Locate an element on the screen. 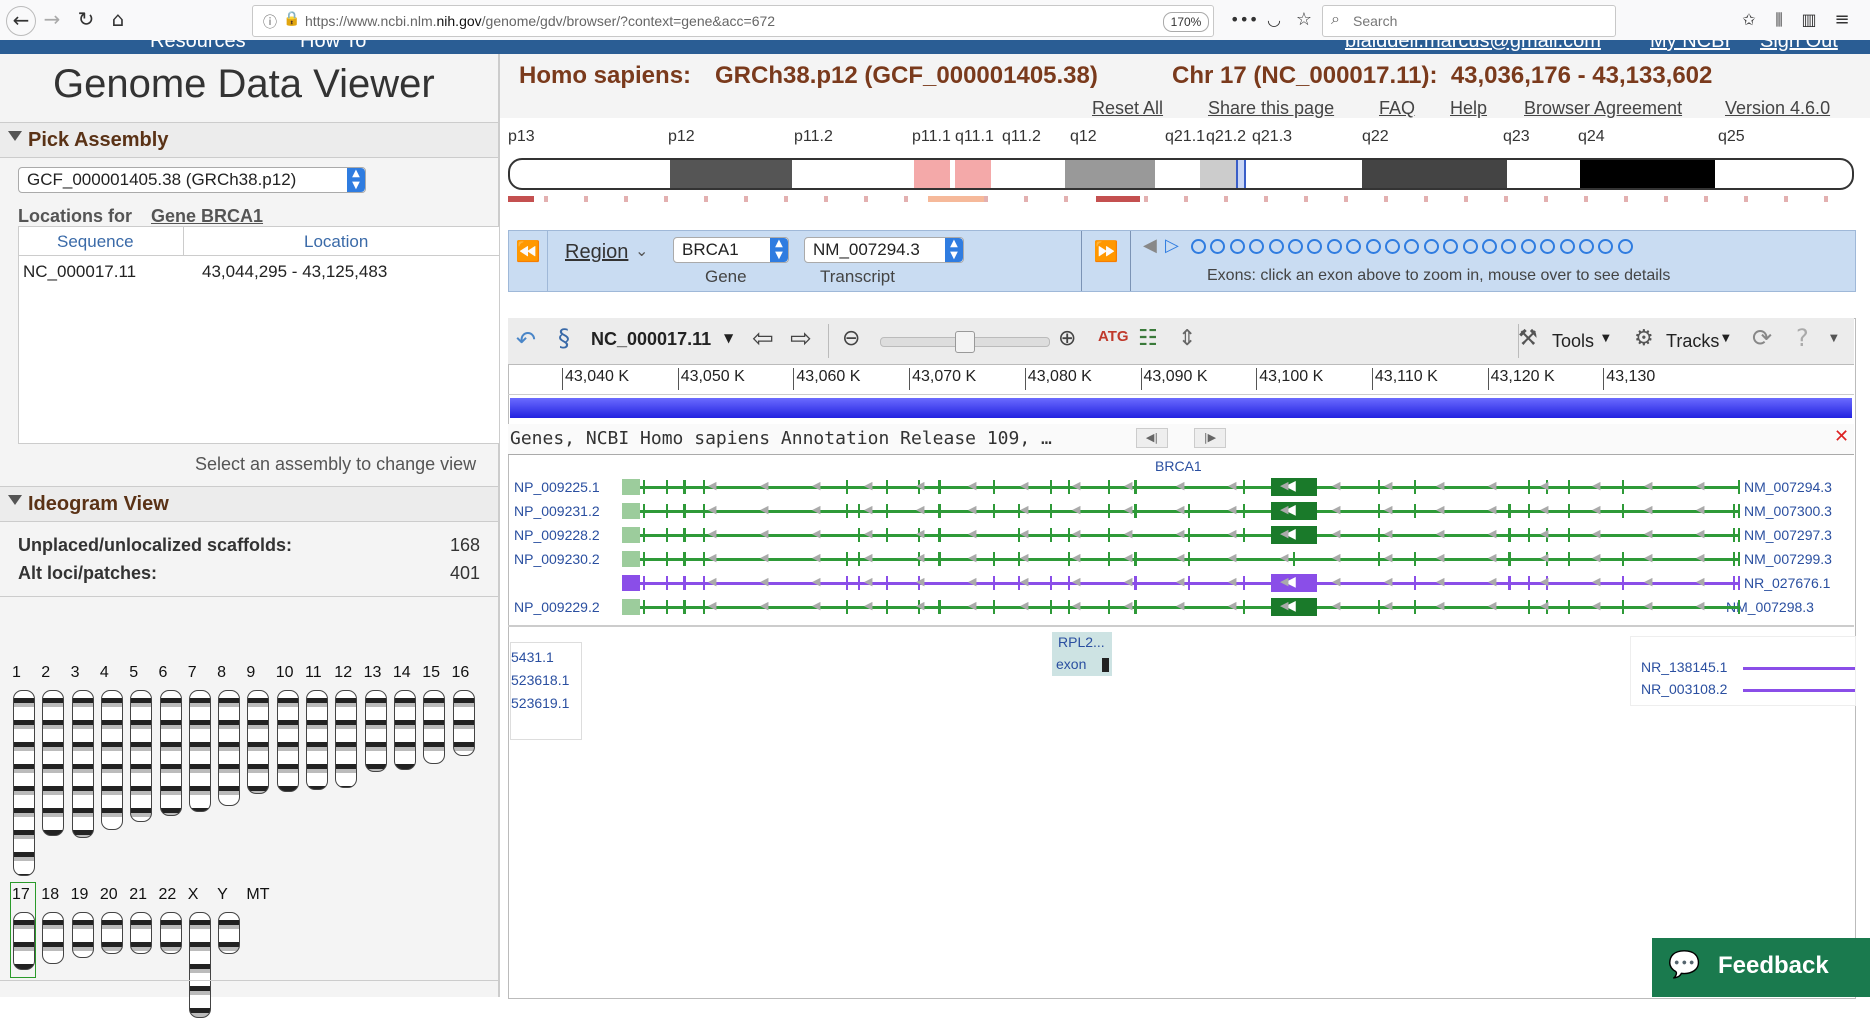 The image size is (1870, 1018). chromosome-label: 8 is located at coordinates (221, 673).